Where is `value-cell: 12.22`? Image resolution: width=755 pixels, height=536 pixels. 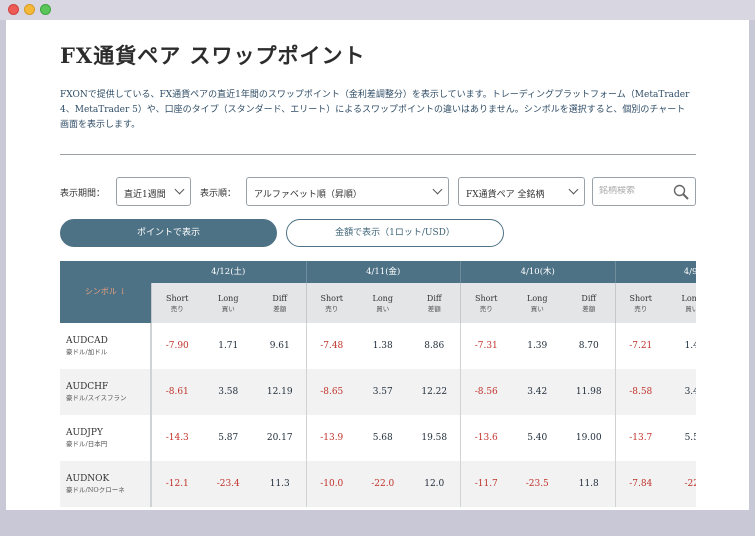 value-cell: 12.22 is located at coordinates (434, 392).